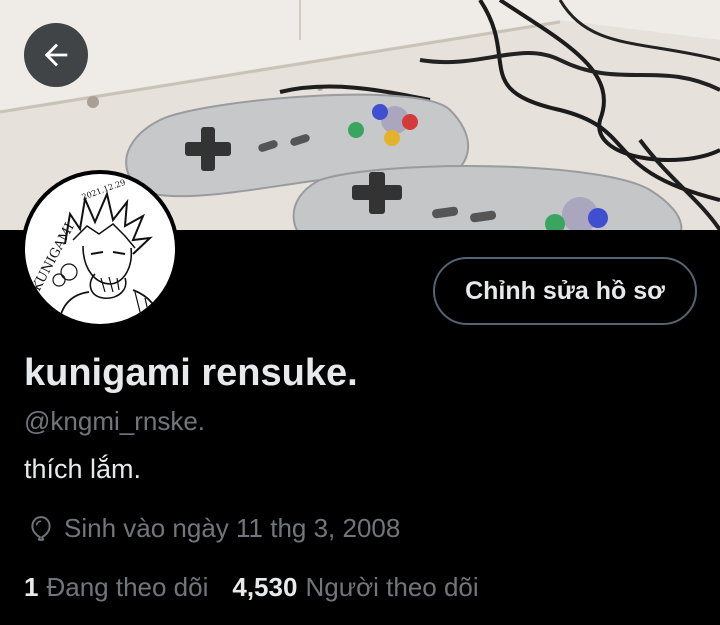 This screenshot has width=720, height=625. I want to click on edit-profile-button: Chỉnh sửa hồ sơ, so click(565, 291).